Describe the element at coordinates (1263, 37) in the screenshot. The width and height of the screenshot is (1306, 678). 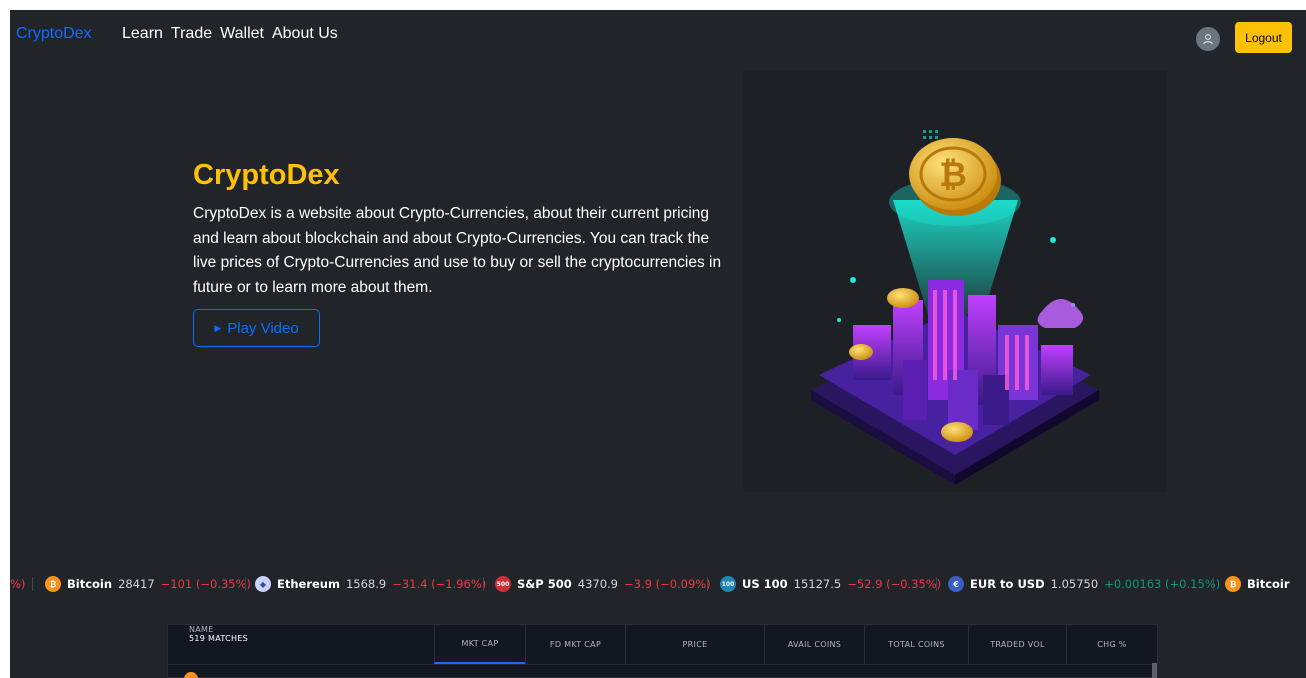
I see `logout-button: Logout` at that location.